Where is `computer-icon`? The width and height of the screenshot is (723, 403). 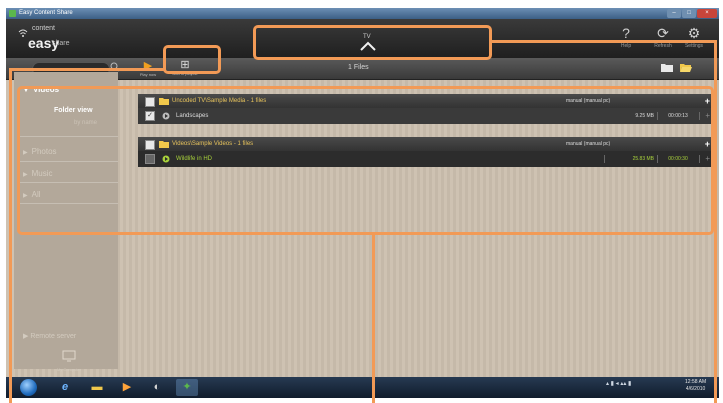 computer-icon is located at coordinates (69, 356).